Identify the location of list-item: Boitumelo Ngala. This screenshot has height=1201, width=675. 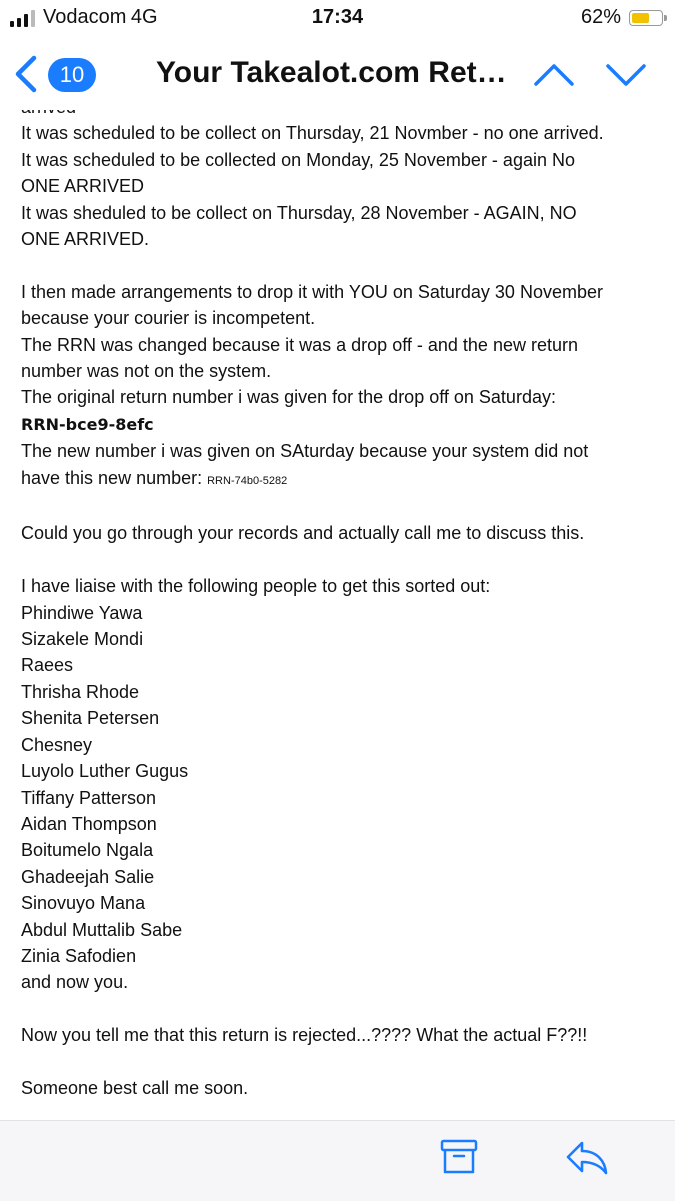
(87, 850).